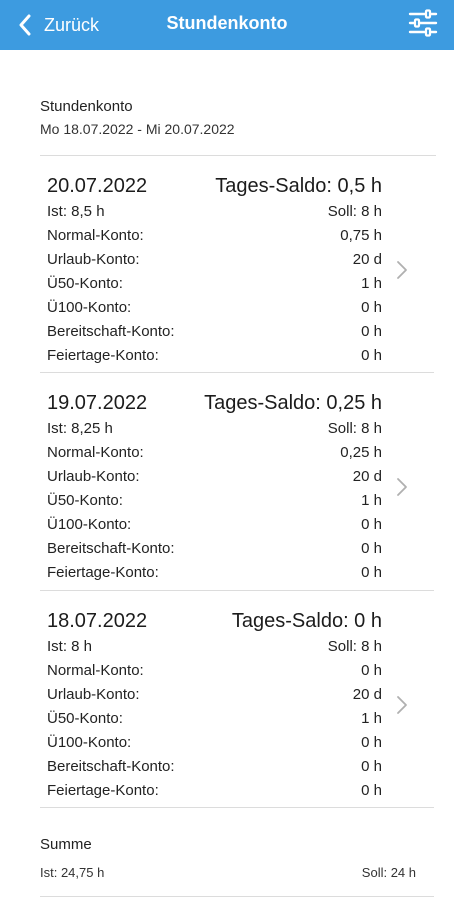  Describe the element at coordinates (76, 211) in the screenshot. I see `ist-value: Ist: 8,5 h` at that location.